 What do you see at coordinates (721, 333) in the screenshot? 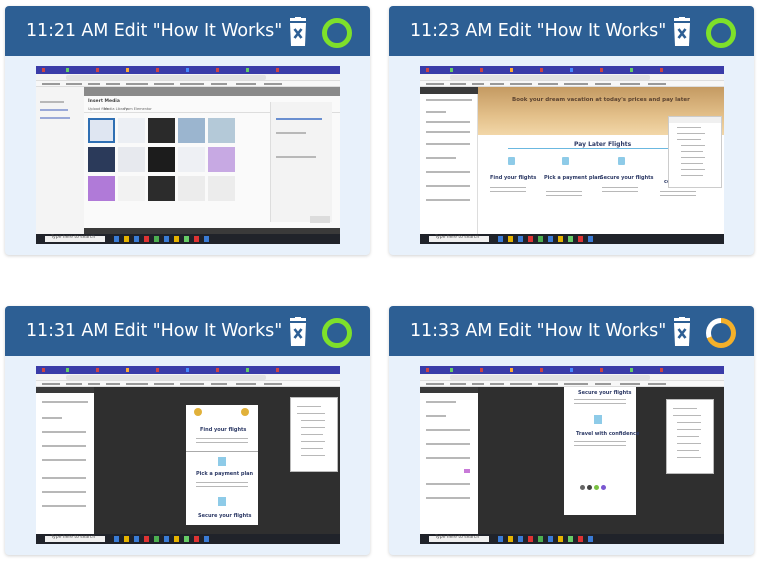
I see `status-in-progress-icon` at bounding box center [721, 333].